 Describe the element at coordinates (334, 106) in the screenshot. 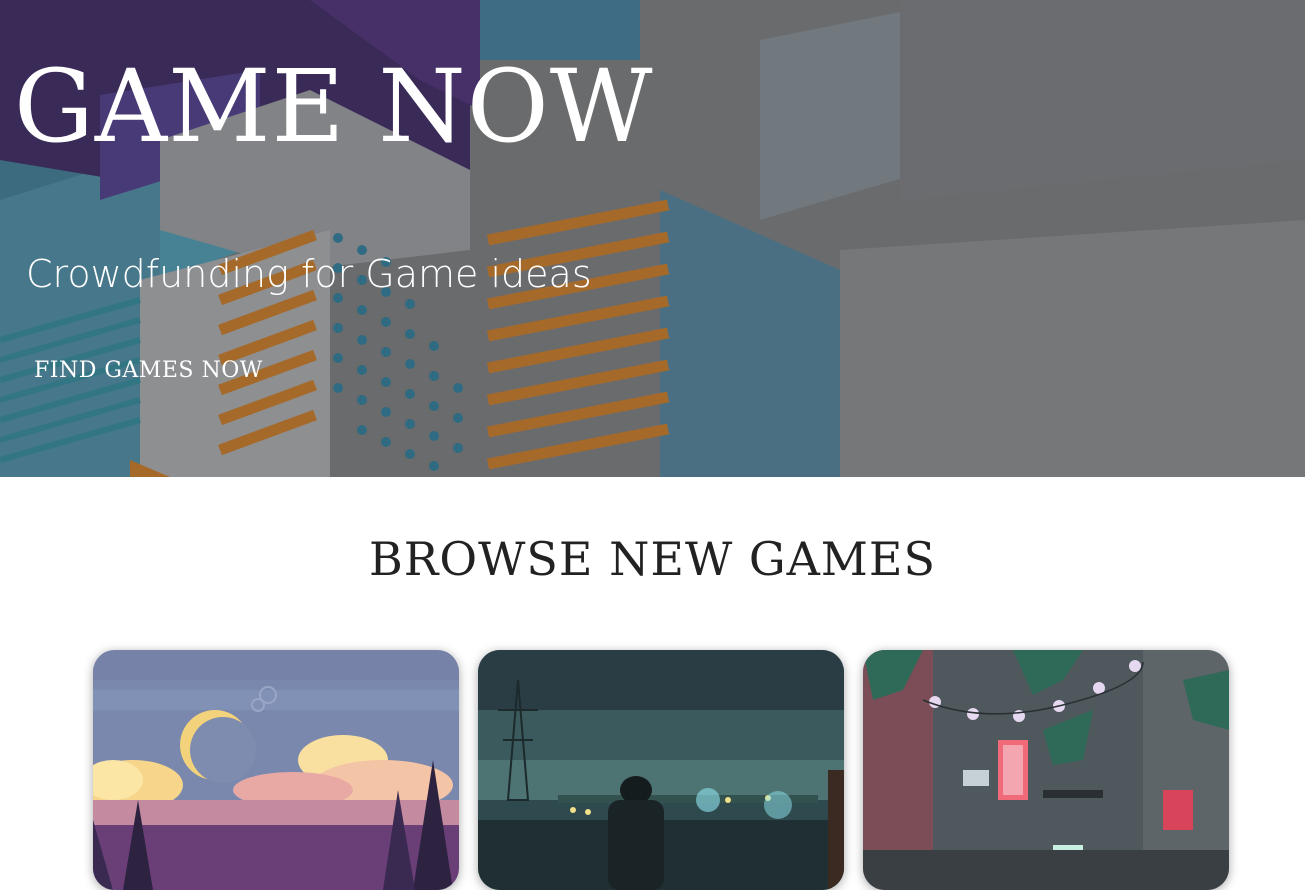

I see `hero-title: GAME NOW` at that location.